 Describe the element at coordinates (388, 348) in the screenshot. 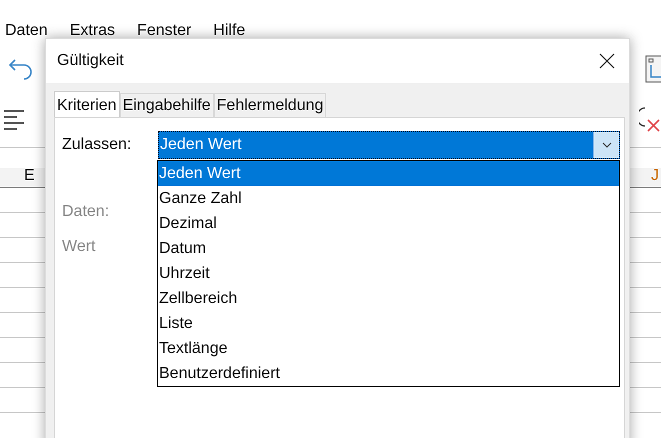

I see `dropdown-option: Textlänge` at that location.